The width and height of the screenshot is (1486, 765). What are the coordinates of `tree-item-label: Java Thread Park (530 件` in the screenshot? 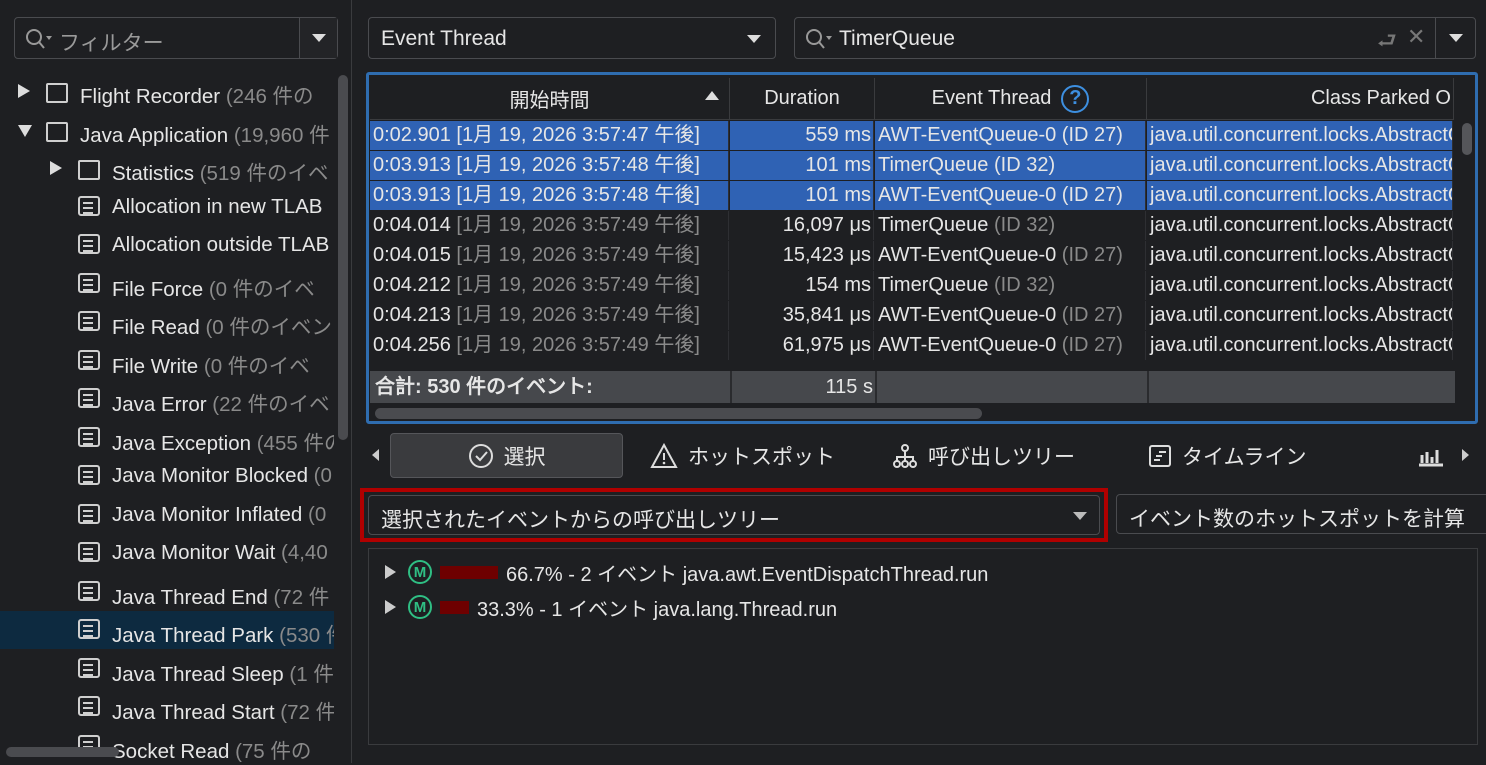 It's located at (223, 633).